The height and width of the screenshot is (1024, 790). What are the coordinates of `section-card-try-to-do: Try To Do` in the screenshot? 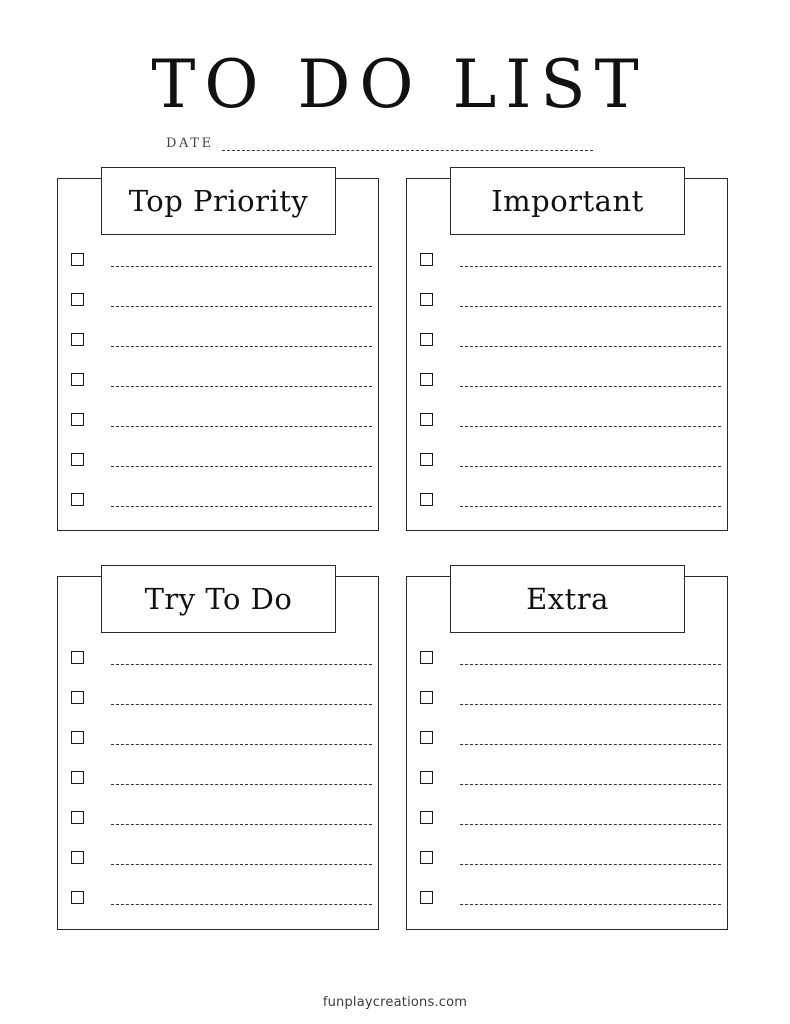 It's located at (218, 747).